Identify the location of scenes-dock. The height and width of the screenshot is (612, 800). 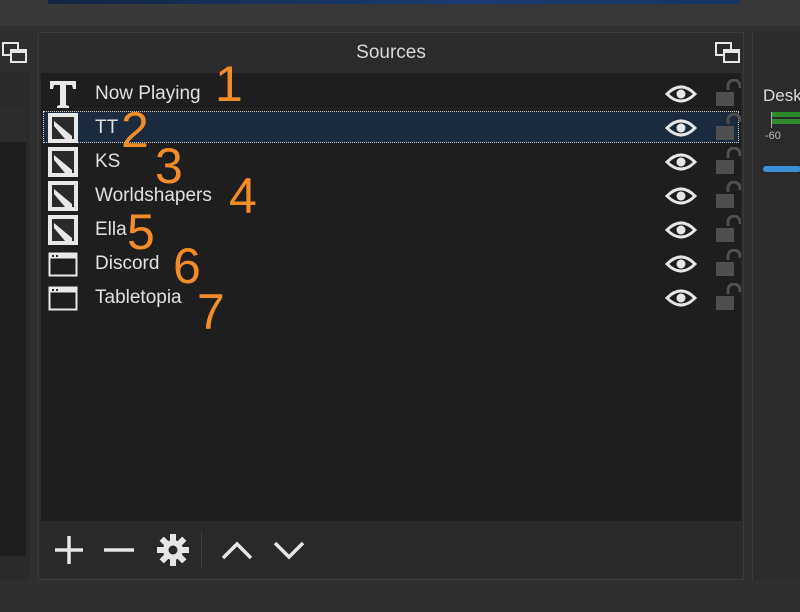
(15, 306).